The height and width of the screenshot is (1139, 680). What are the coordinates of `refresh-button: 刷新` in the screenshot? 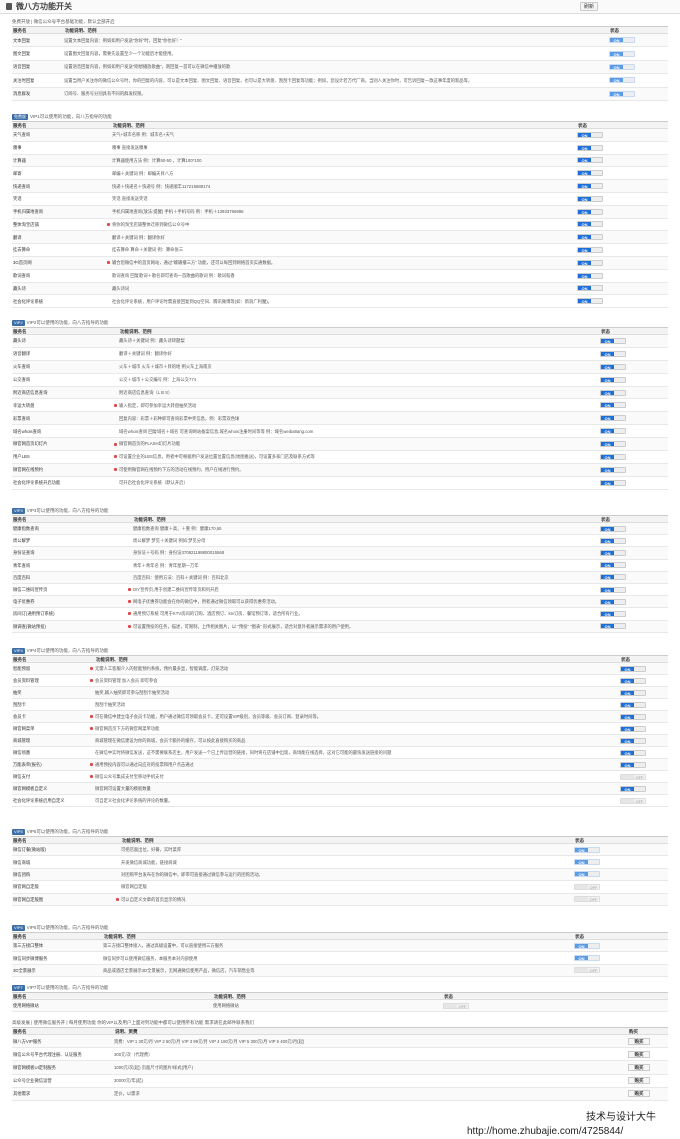 It's located at (589, 6).